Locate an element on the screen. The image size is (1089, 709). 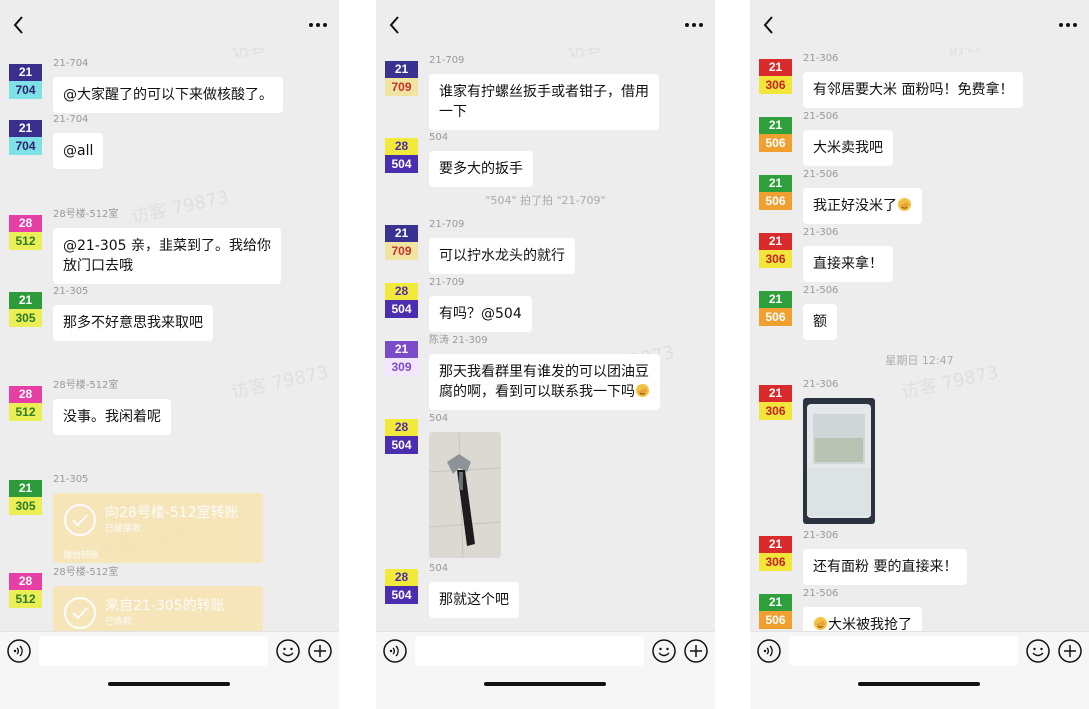
message-bubble: 谁家有拧螺丝扳手或者钳子，借用 一下 is located at coordinates (544, 102).